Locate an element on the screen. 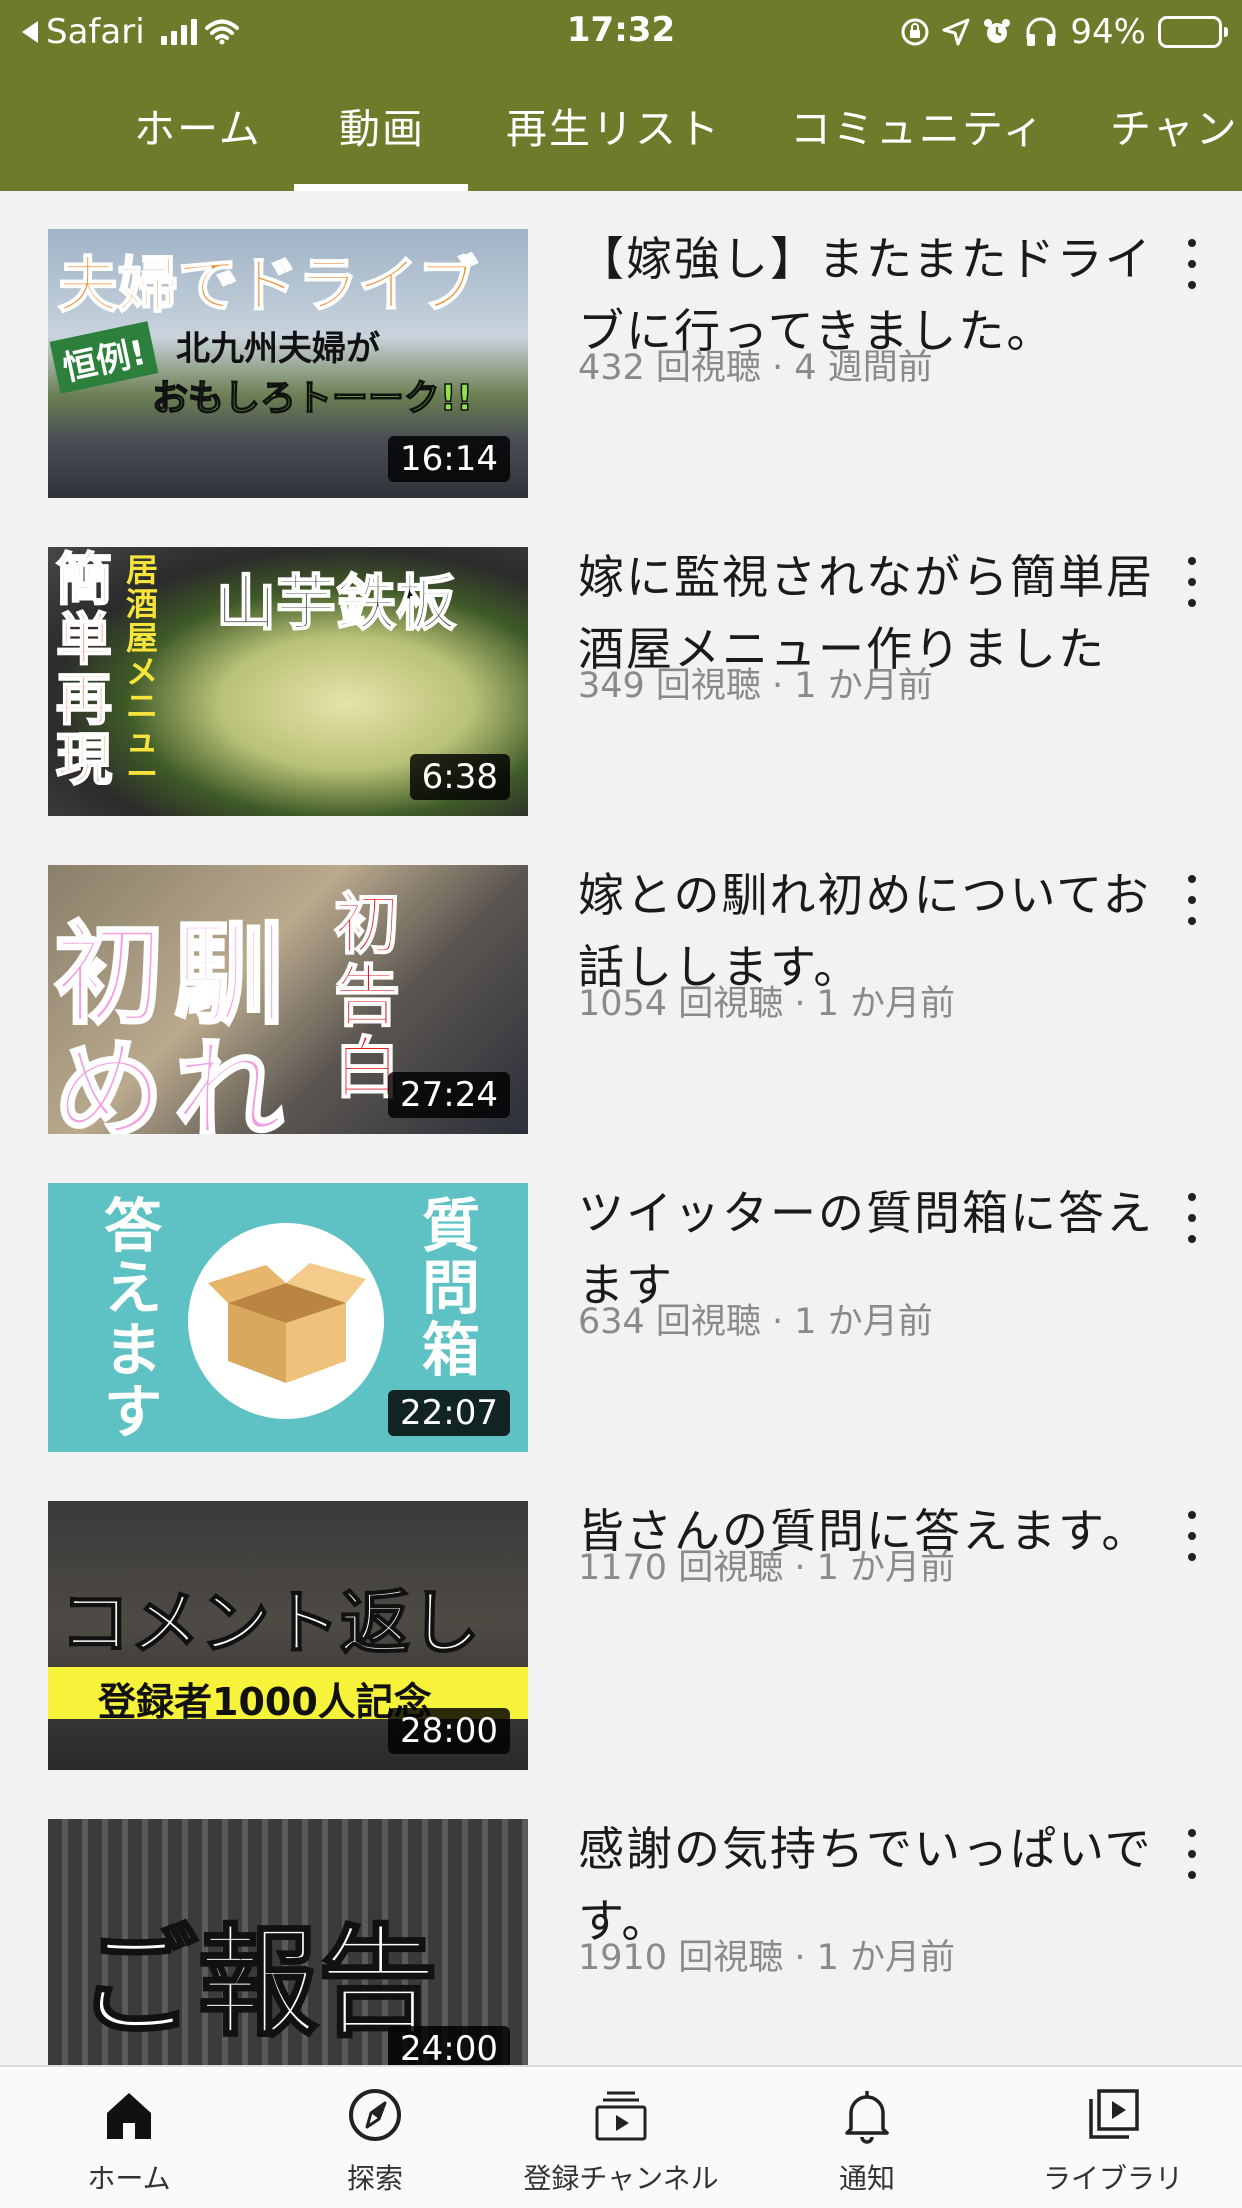 This screenshot has width=1242, height=2208. tab-community: コミュニティ is located at coordinates (918, 125).